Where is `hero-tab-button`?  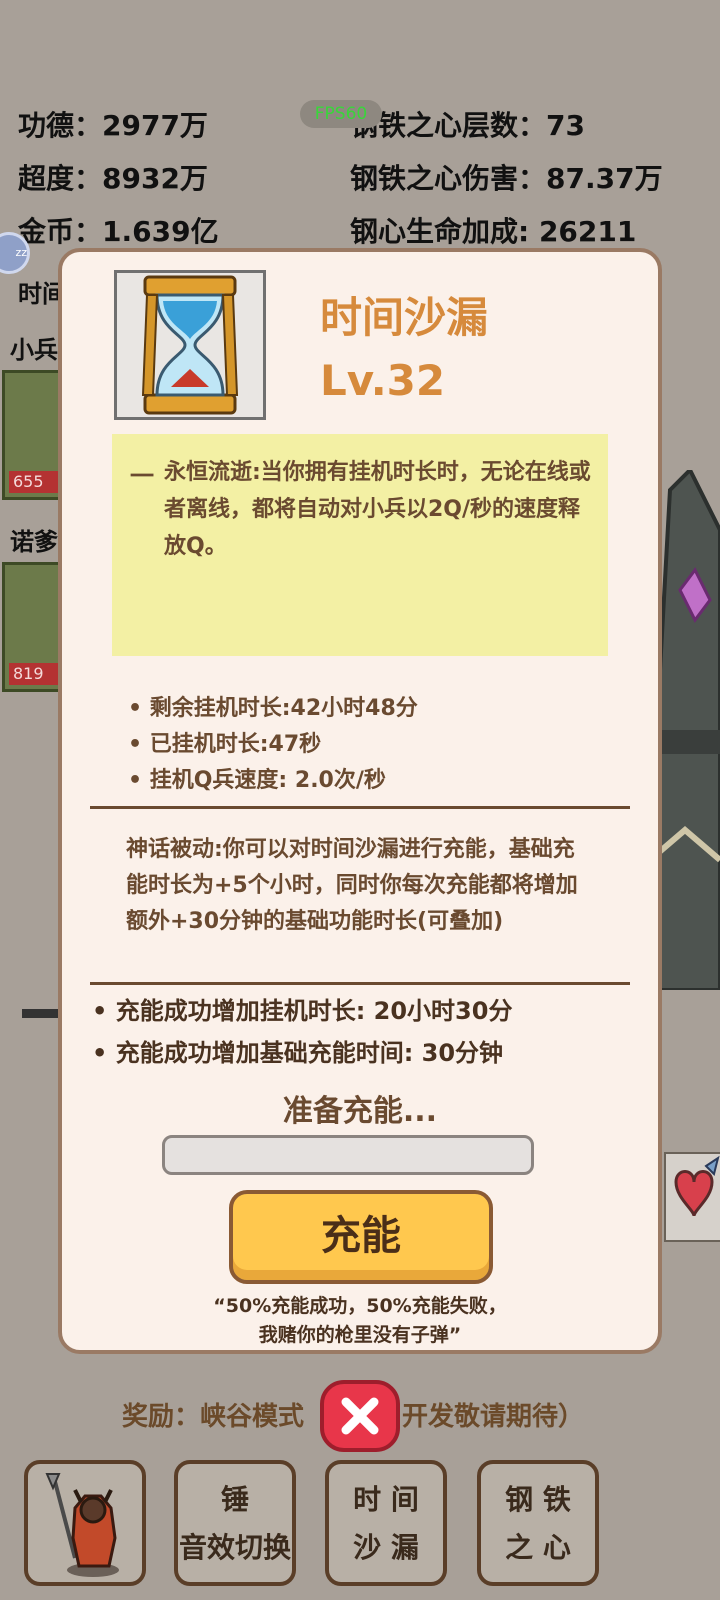
hero-tab-button is located at coordinates (85, 1523).